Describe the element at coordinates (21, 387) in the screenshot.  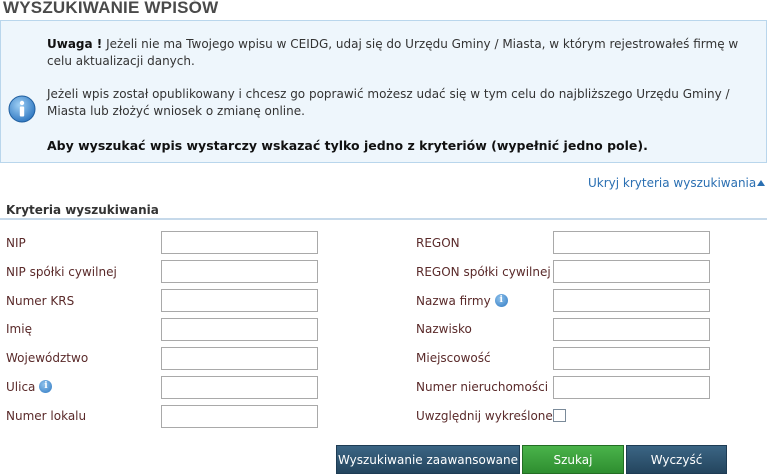
I see `street-label-text: Ulica` at that location.